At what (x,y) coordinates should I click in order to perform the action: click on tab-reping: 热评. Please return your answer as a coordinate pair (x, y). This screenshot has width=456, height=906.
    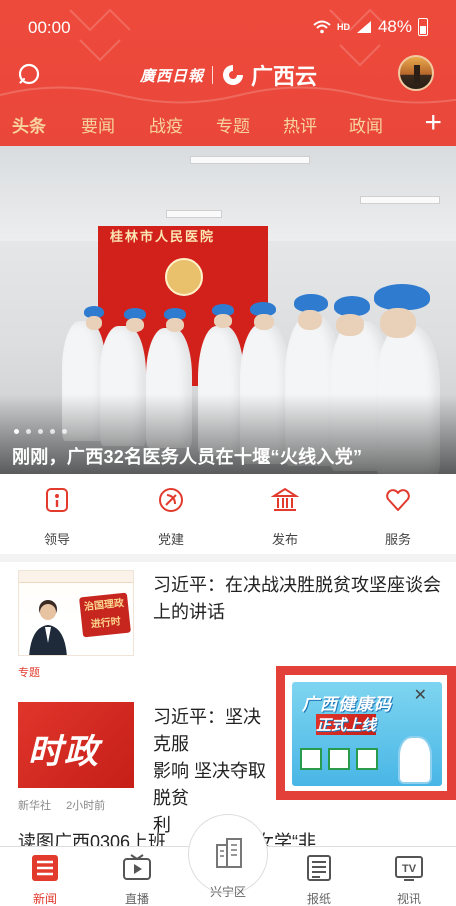
    Looking at the image, I should click on (300, 124).